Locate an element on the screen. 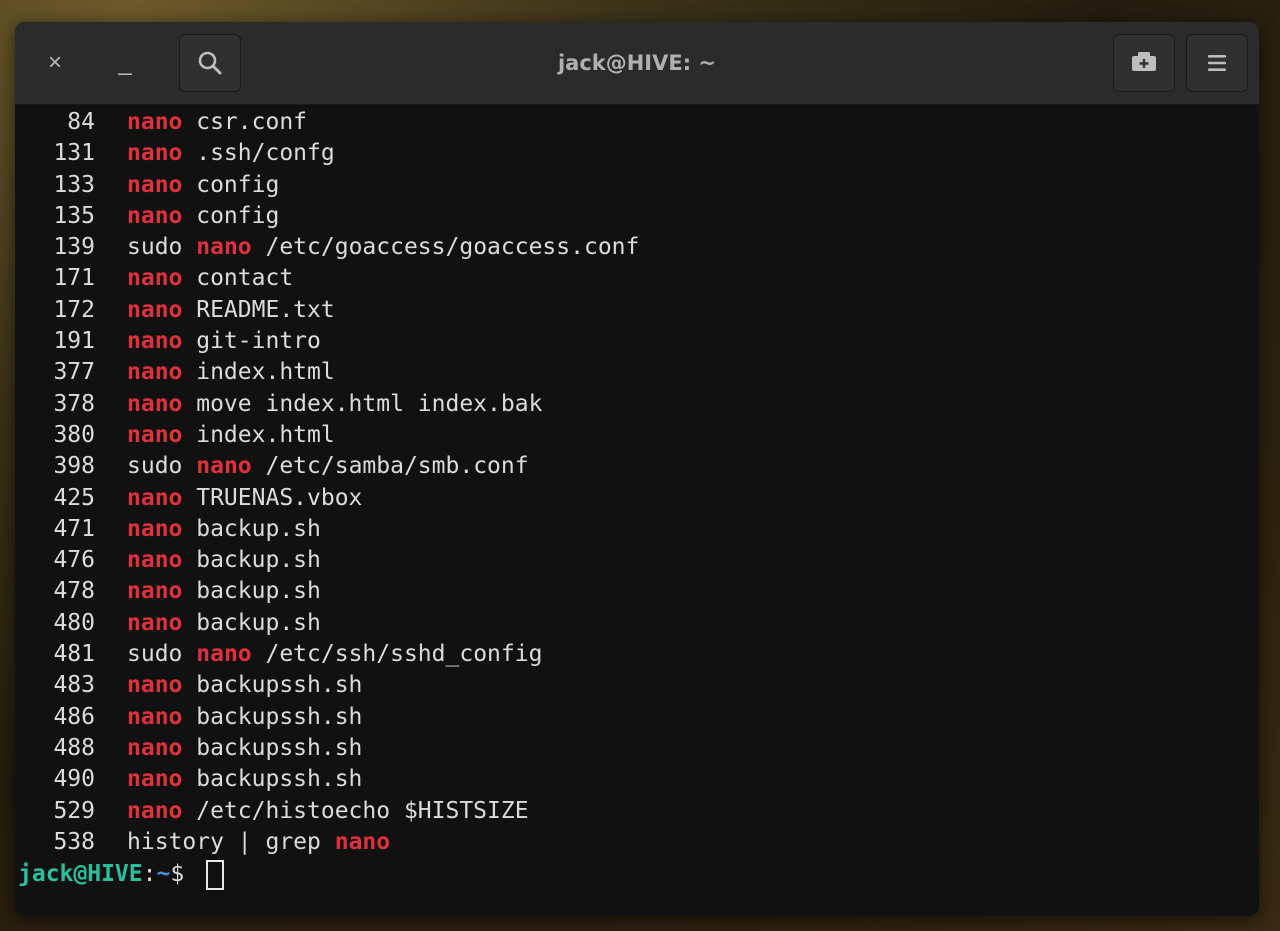 The image size is (1280, 931). command-text: README.txt is located at coordinates (258, 309).